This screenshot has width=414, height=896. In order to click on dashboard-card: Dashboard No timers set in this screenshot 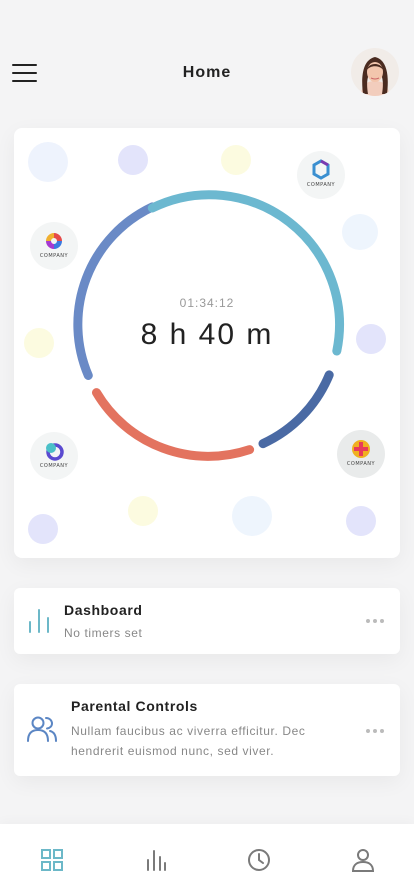, I will do `click(207, 621)`.